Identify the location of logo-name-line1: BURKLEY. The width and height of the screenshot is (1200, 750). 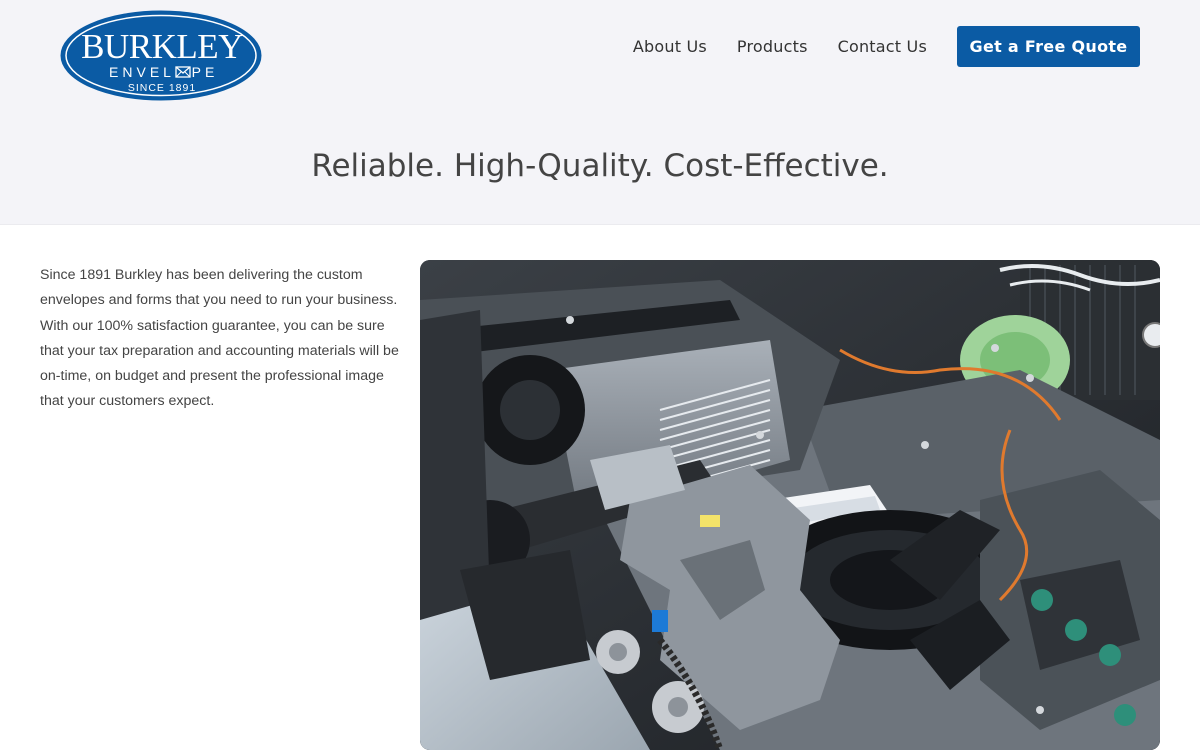
(162, 46).